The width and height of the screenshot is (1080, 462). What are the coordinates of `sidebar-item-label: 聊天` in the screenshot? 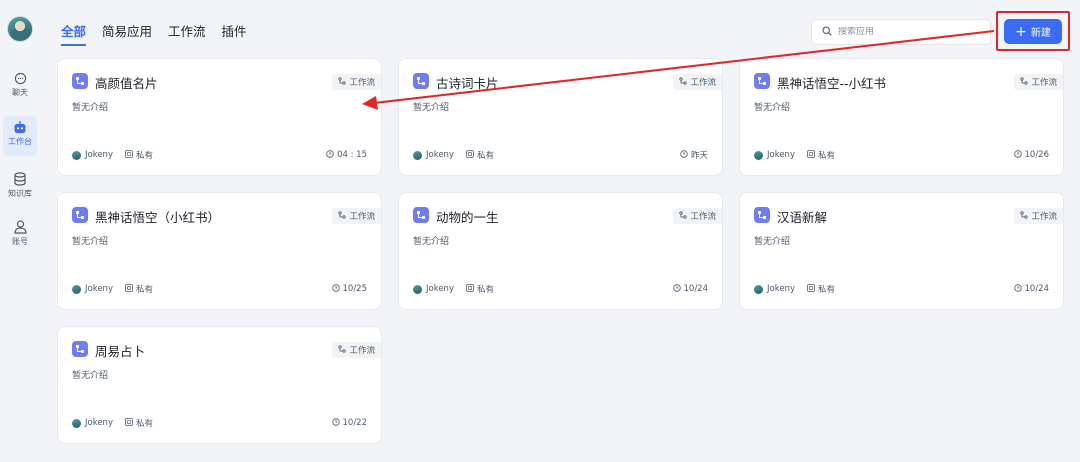 It's located at (20, 92).